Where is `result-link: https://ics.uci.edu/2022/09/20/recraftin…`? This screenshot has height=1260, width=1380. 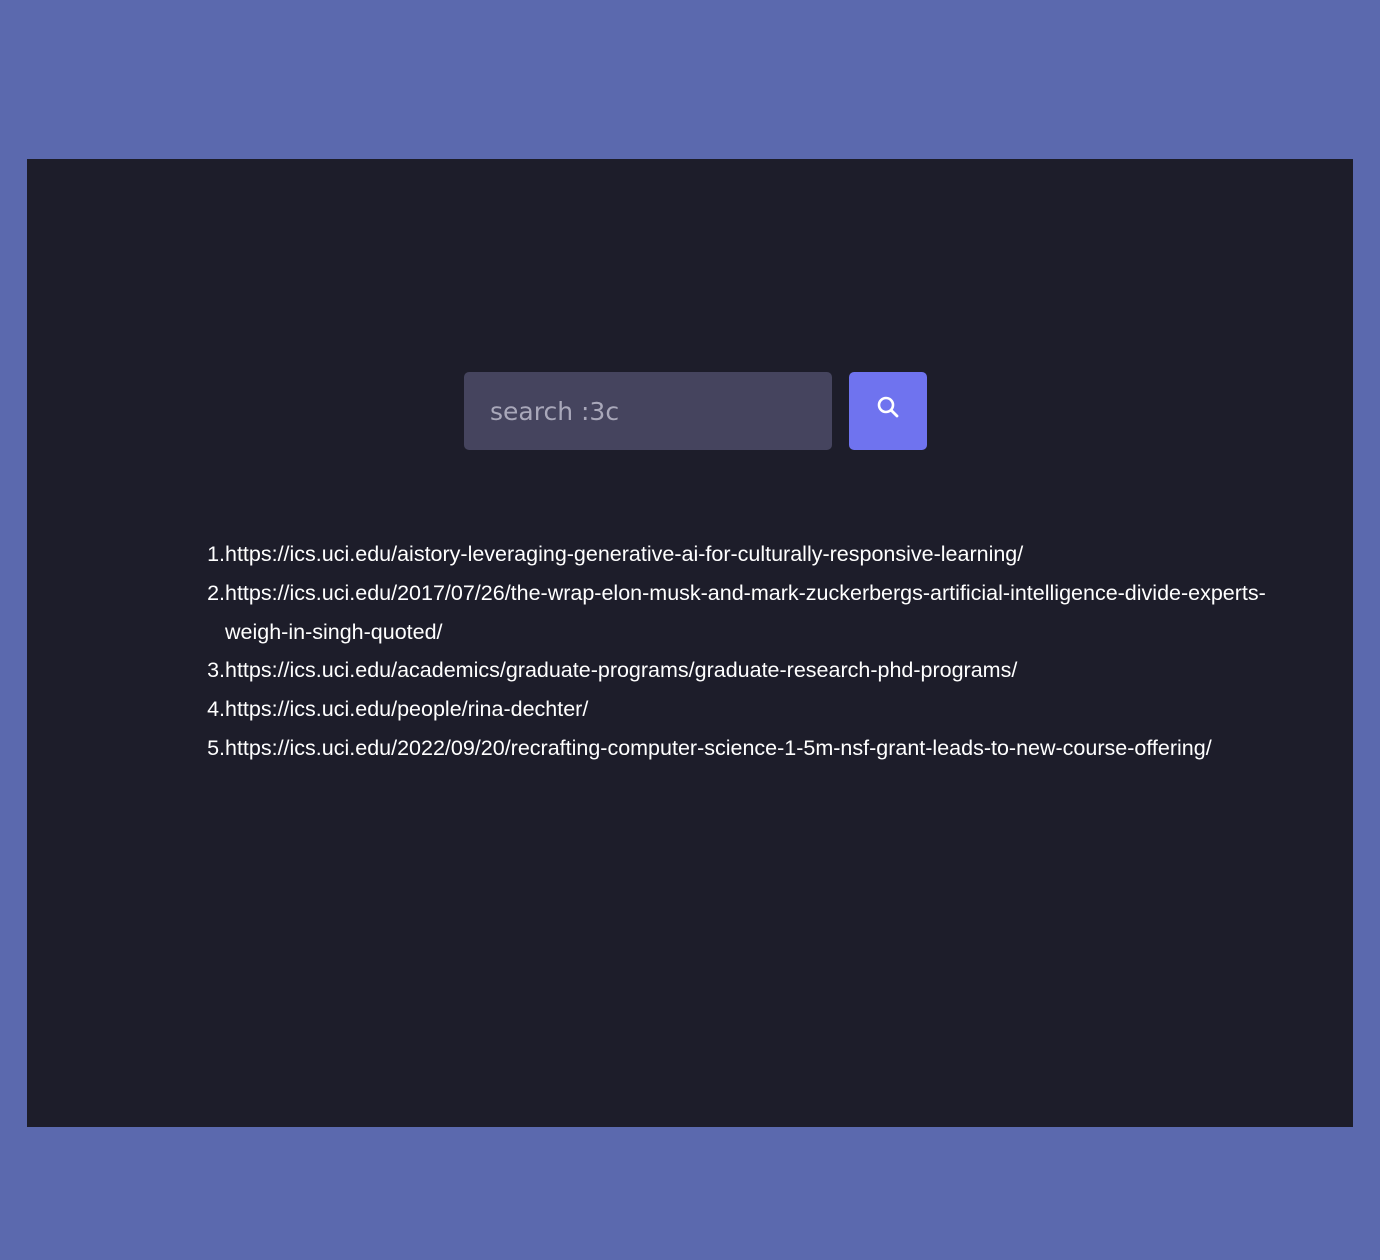
result-link: https://ics.uci.edu/2022/09/20/recraftin… is located at coordinates (746, 748).